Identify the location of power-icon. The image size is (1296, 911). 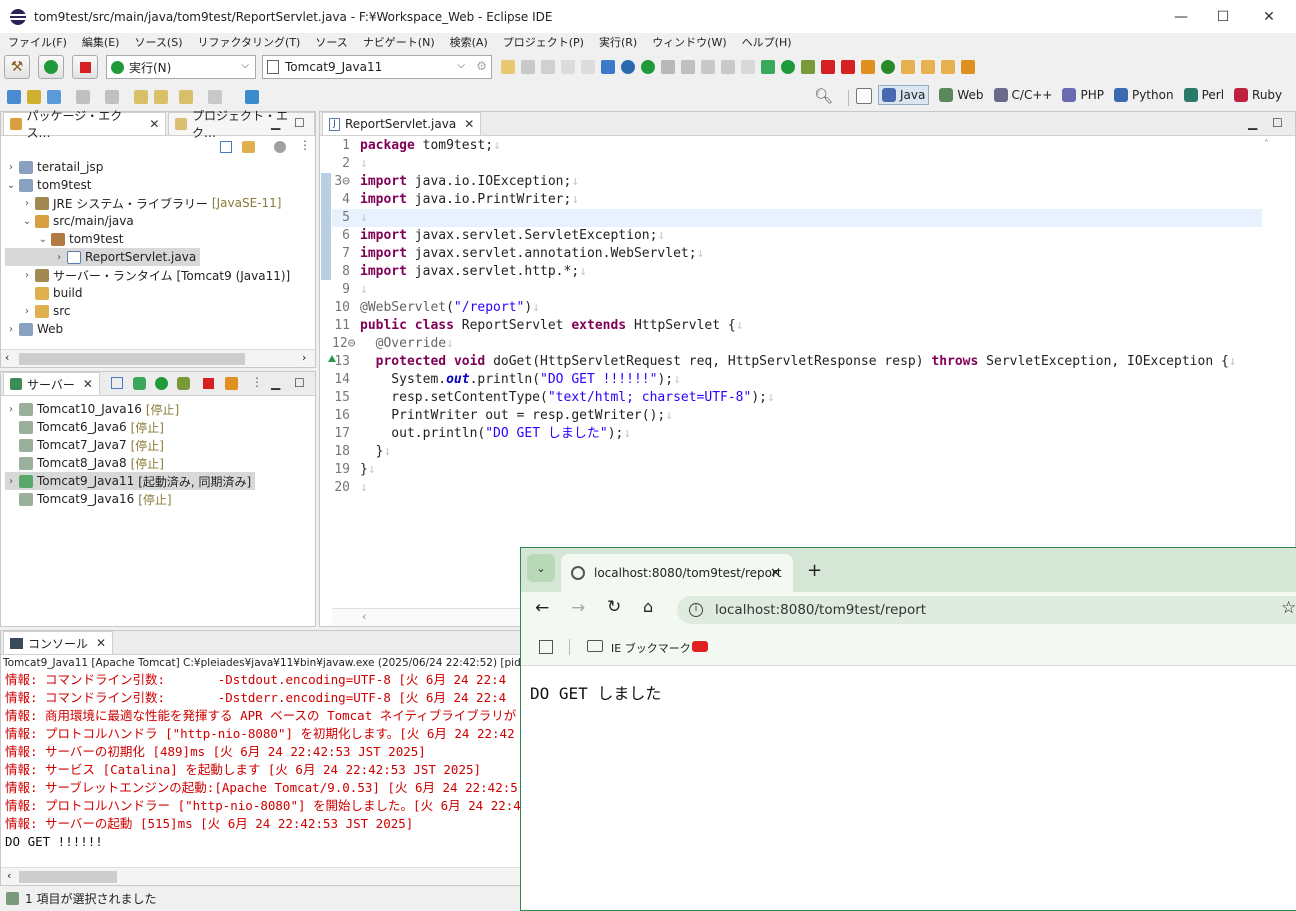
(648, 67).